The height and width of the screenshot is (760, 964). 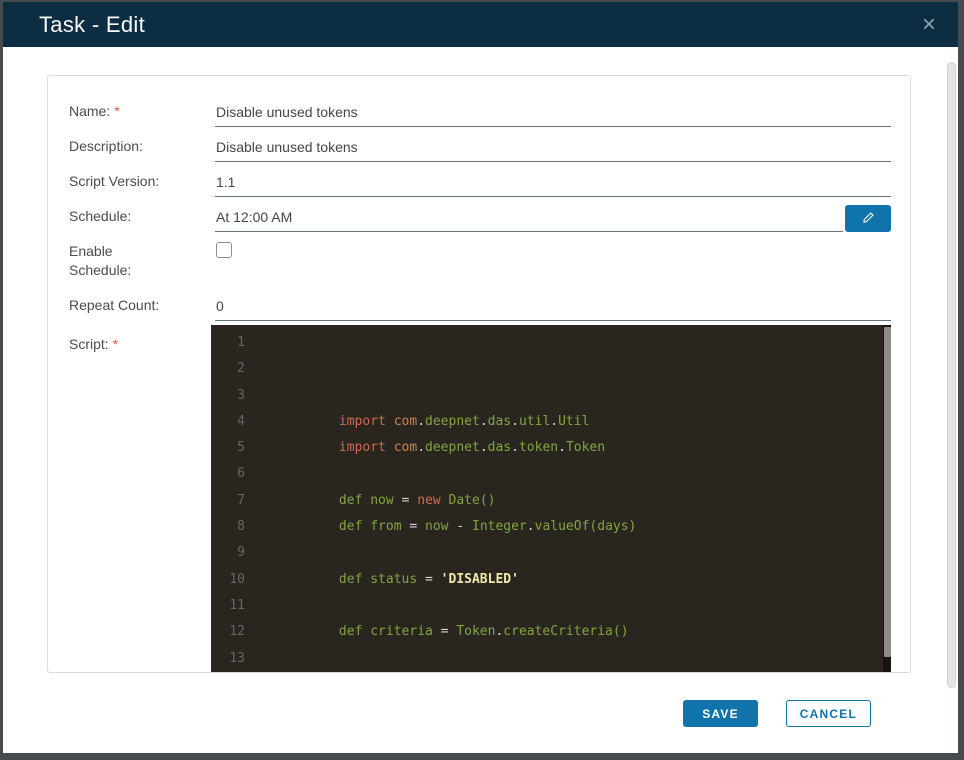 What do you see at coordinates (94, 111) in the screenshot?
I see `field-label: Name: *` at bounding box center [94, 111].